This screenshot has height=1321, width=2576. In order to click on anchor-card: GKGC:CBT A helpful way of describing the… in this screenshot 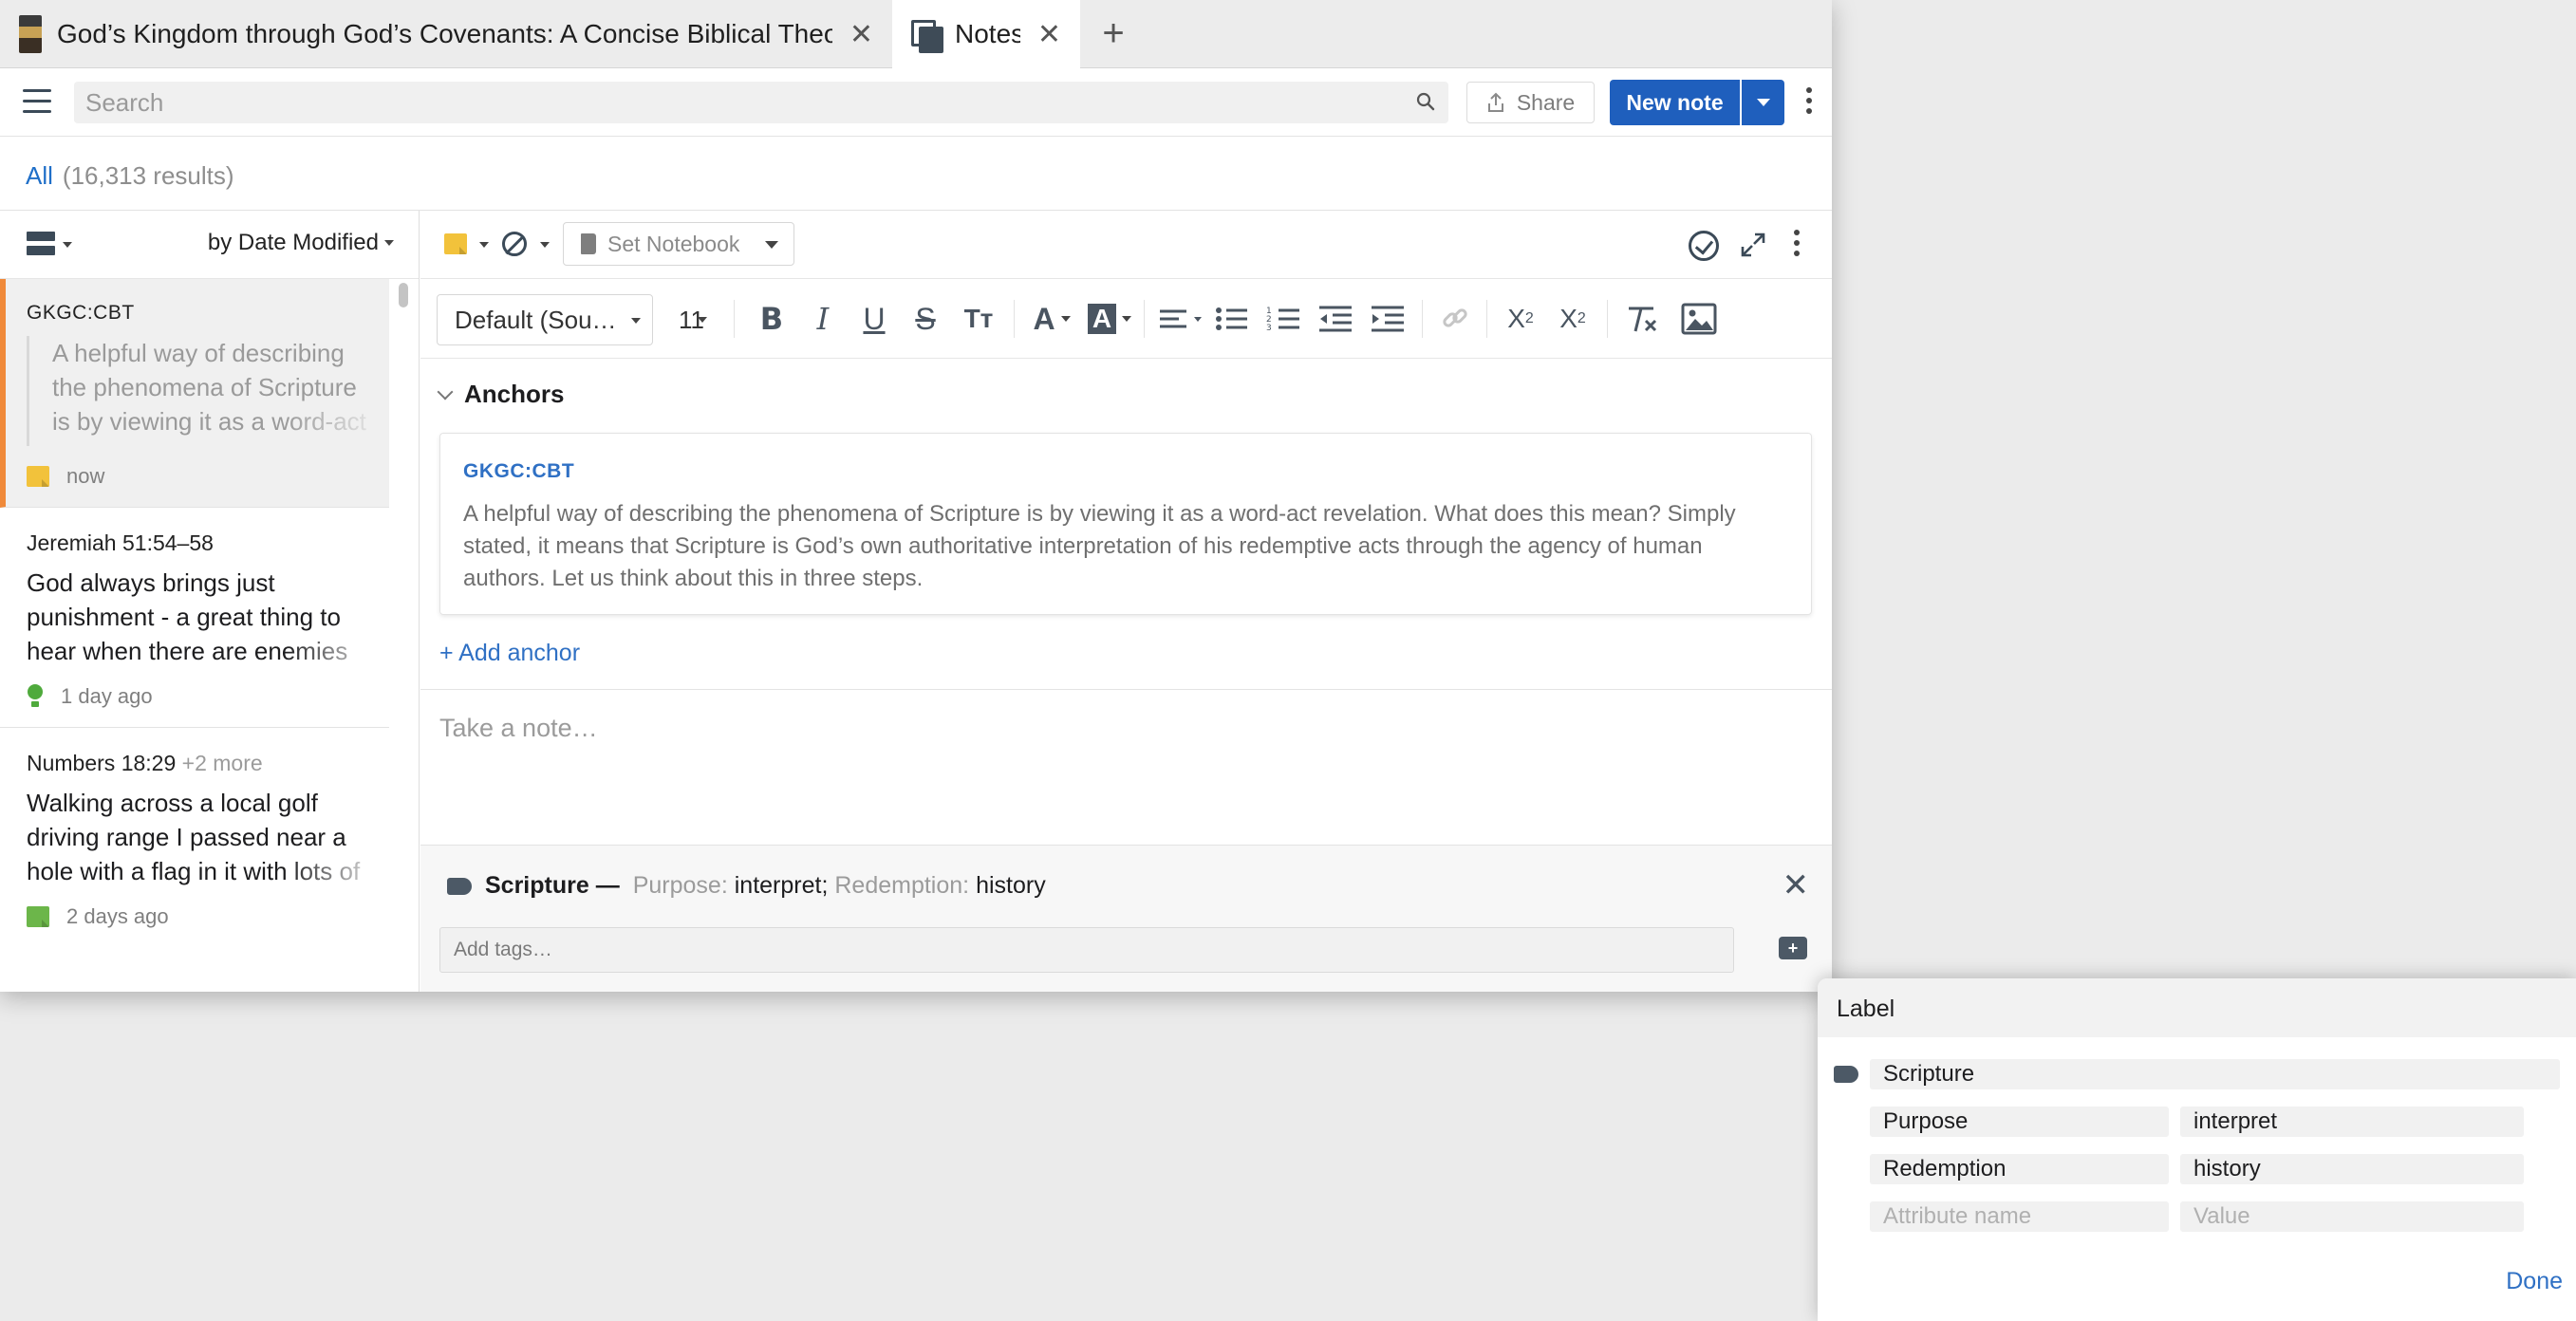, I will do `click(1125, 524)`.